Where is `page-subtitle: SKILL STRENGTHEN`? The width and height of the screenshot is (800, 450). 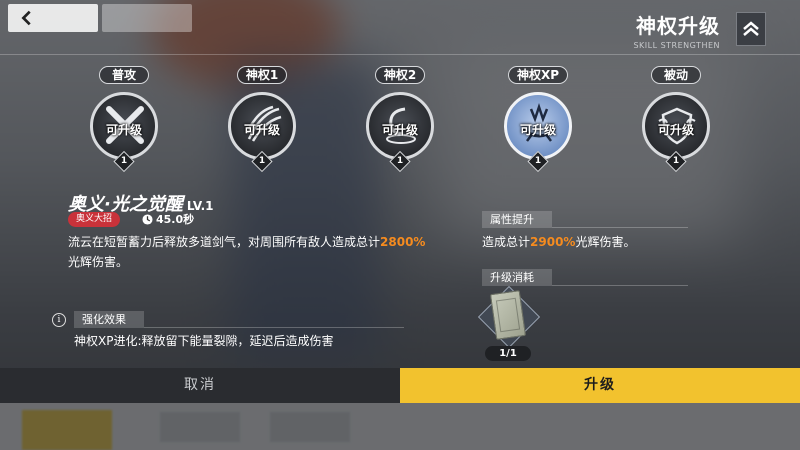 page-subtitle: SKILL STRENGTHEN is located at coordinates (676, 45).